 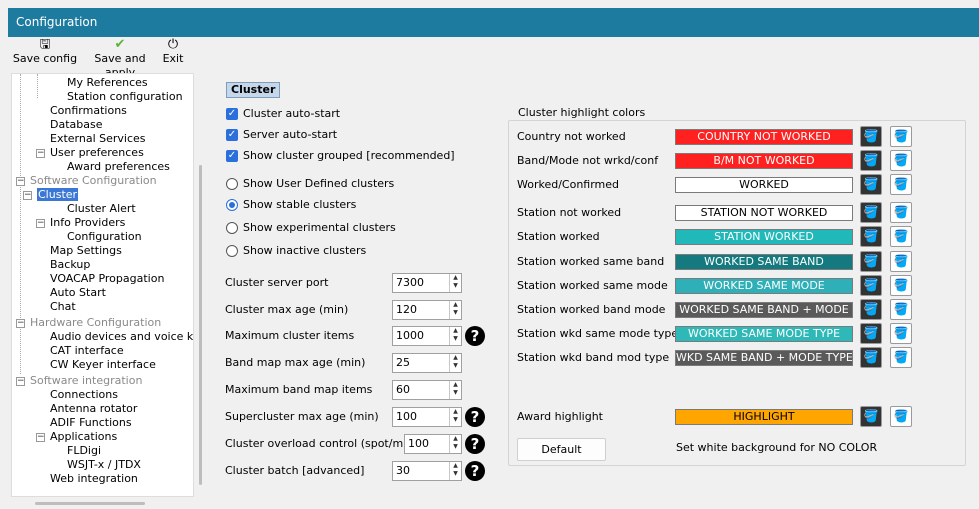 What do you see at coordinates (58, 195) in the screenshot?
I see `tree-item-cluster: Cluster` at bounding box center [58, 195].